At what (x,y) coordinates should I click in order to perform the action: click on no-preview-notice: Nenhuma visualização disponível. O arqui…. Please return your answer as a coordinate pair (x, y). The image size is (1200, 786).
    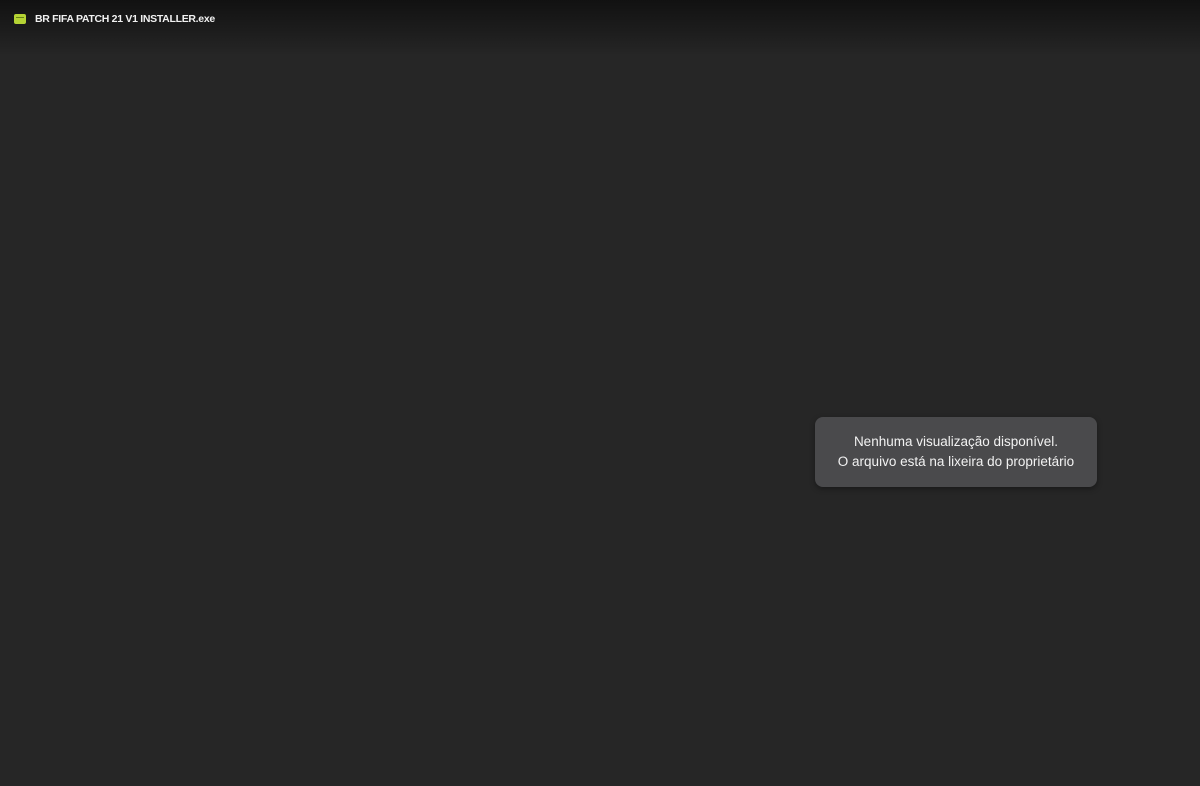
    Looking at the image, I should click on (956, 452).